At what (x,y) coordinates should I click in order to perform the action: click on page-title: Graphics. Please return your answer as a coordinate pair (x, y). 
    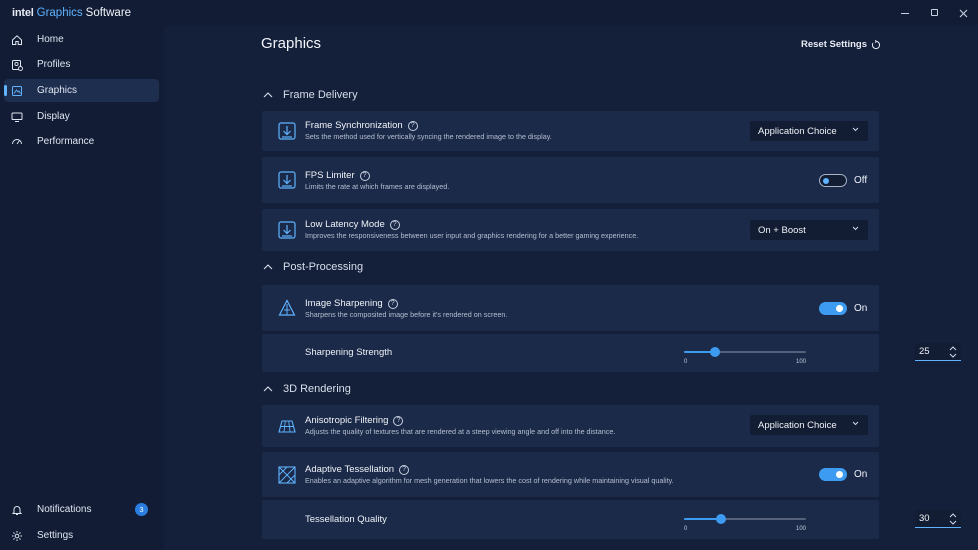
    Looking at the image, I should click on (291, 43).